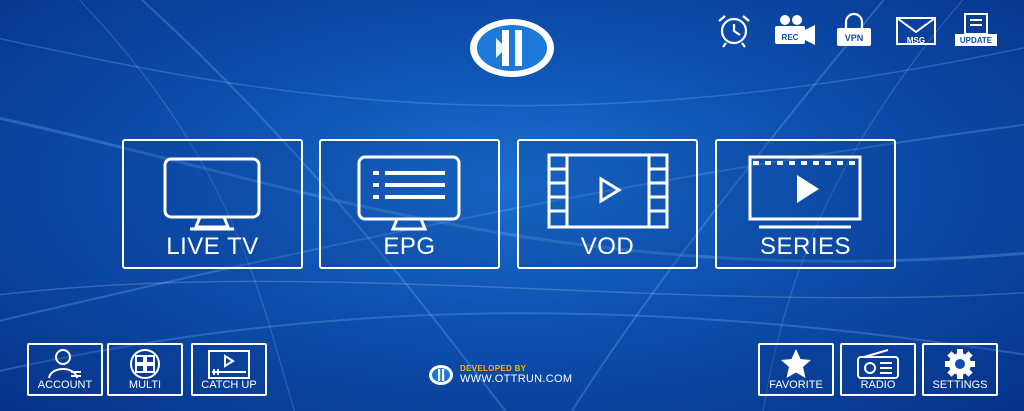 The image size is (1024, 411). What do you see at coordinates (516, 379) in the screenshot?
I see `developer-url-link: WWW.OTTRUN.COM` at bounding box center [516, 379].